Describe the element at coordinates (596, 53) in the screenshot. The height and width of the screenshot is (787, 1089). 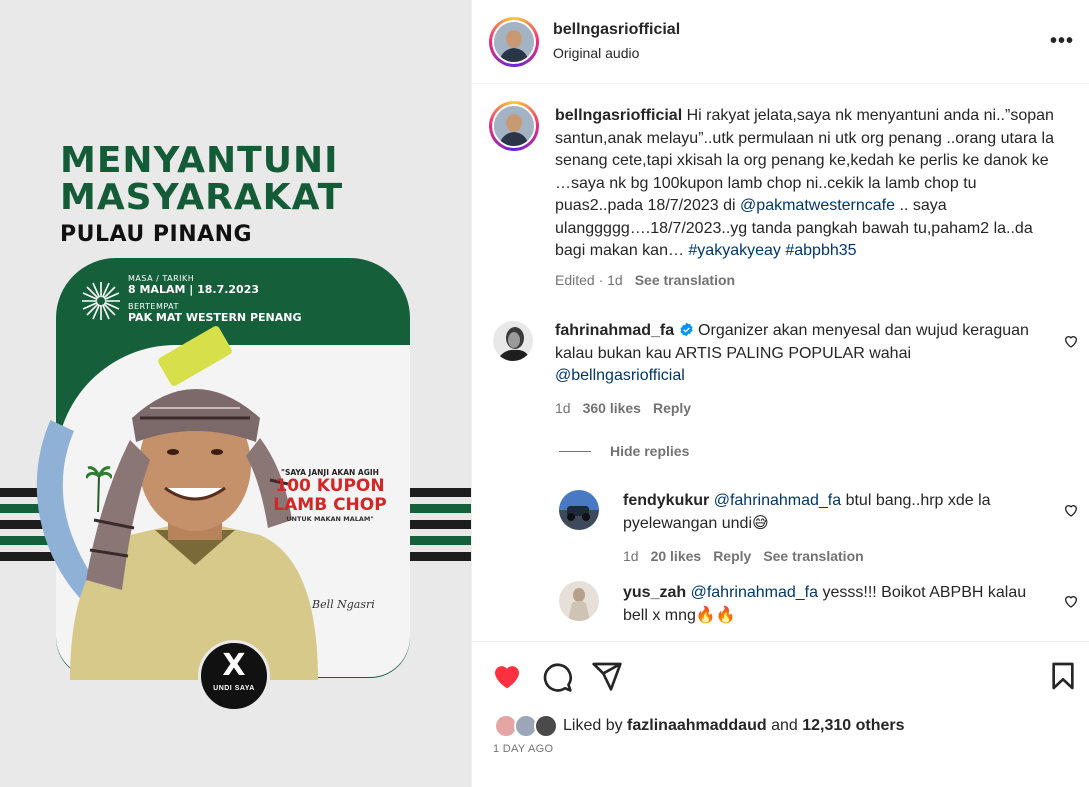
I see `audio-label: Original audio` at that location.